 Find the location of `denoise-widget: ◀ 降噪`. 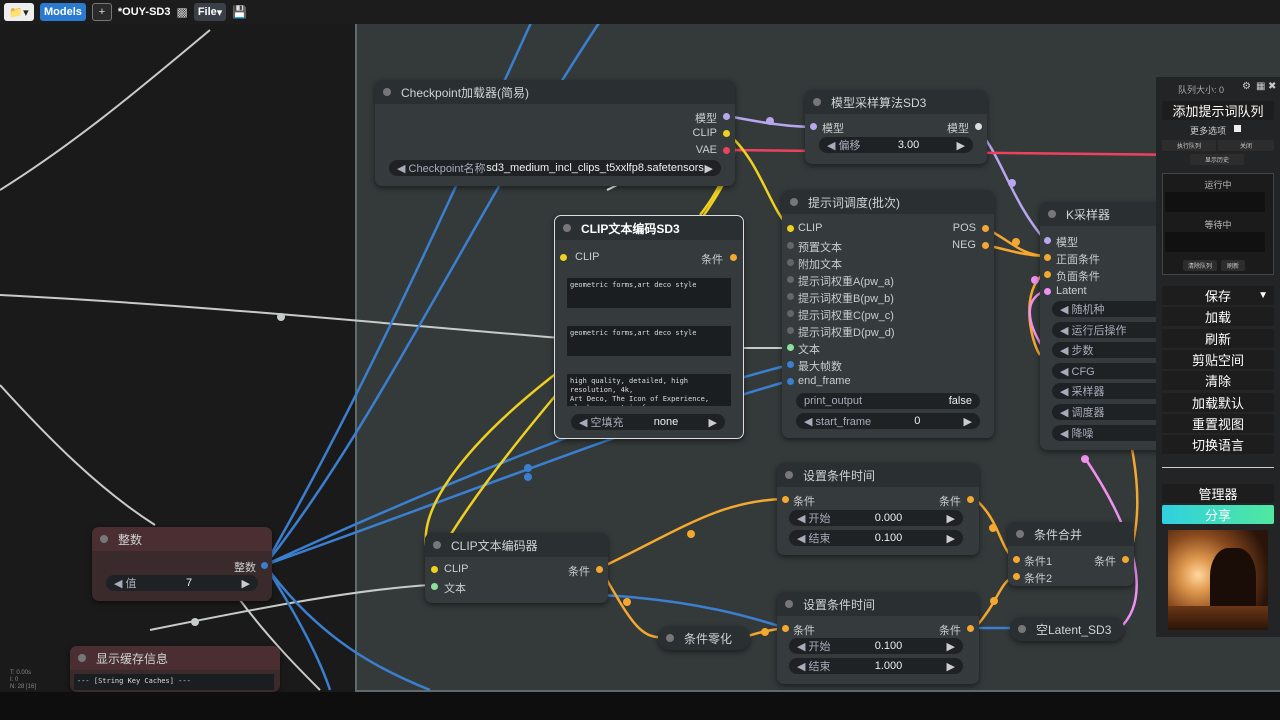

denoise-widget: ◀ 降噪 is located at coordinates (1112, 433).